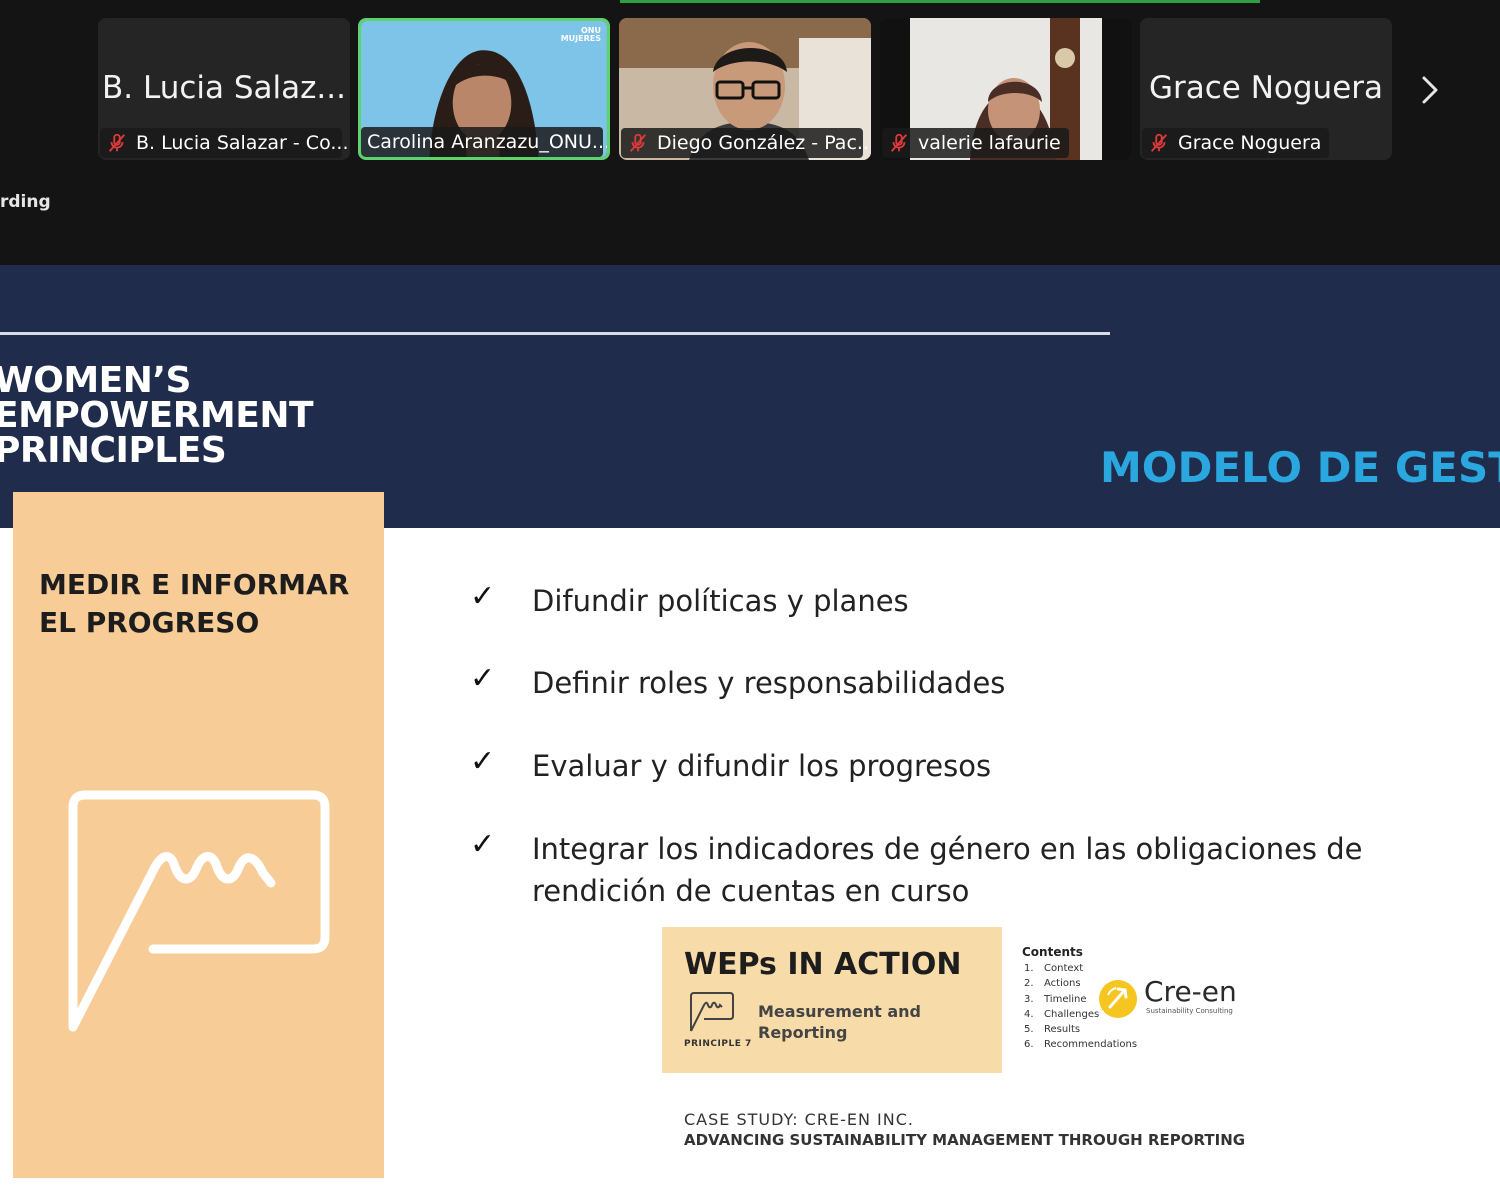 Image resolution: width=1500 pixels, height=1200 pixels. I want to click on weps-card-subtitle-line: Measurement and, so click(839, 1011).